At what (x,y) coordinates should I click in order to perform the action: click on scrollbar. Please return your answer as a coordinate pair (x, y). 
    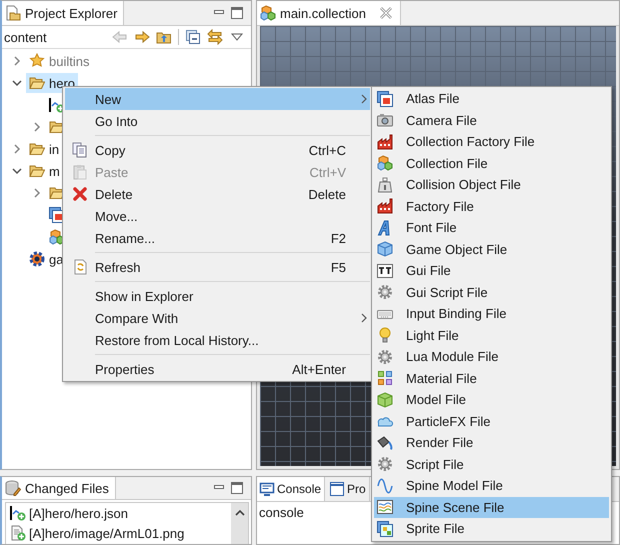
    Looking at the image, I should click on (239, 523).